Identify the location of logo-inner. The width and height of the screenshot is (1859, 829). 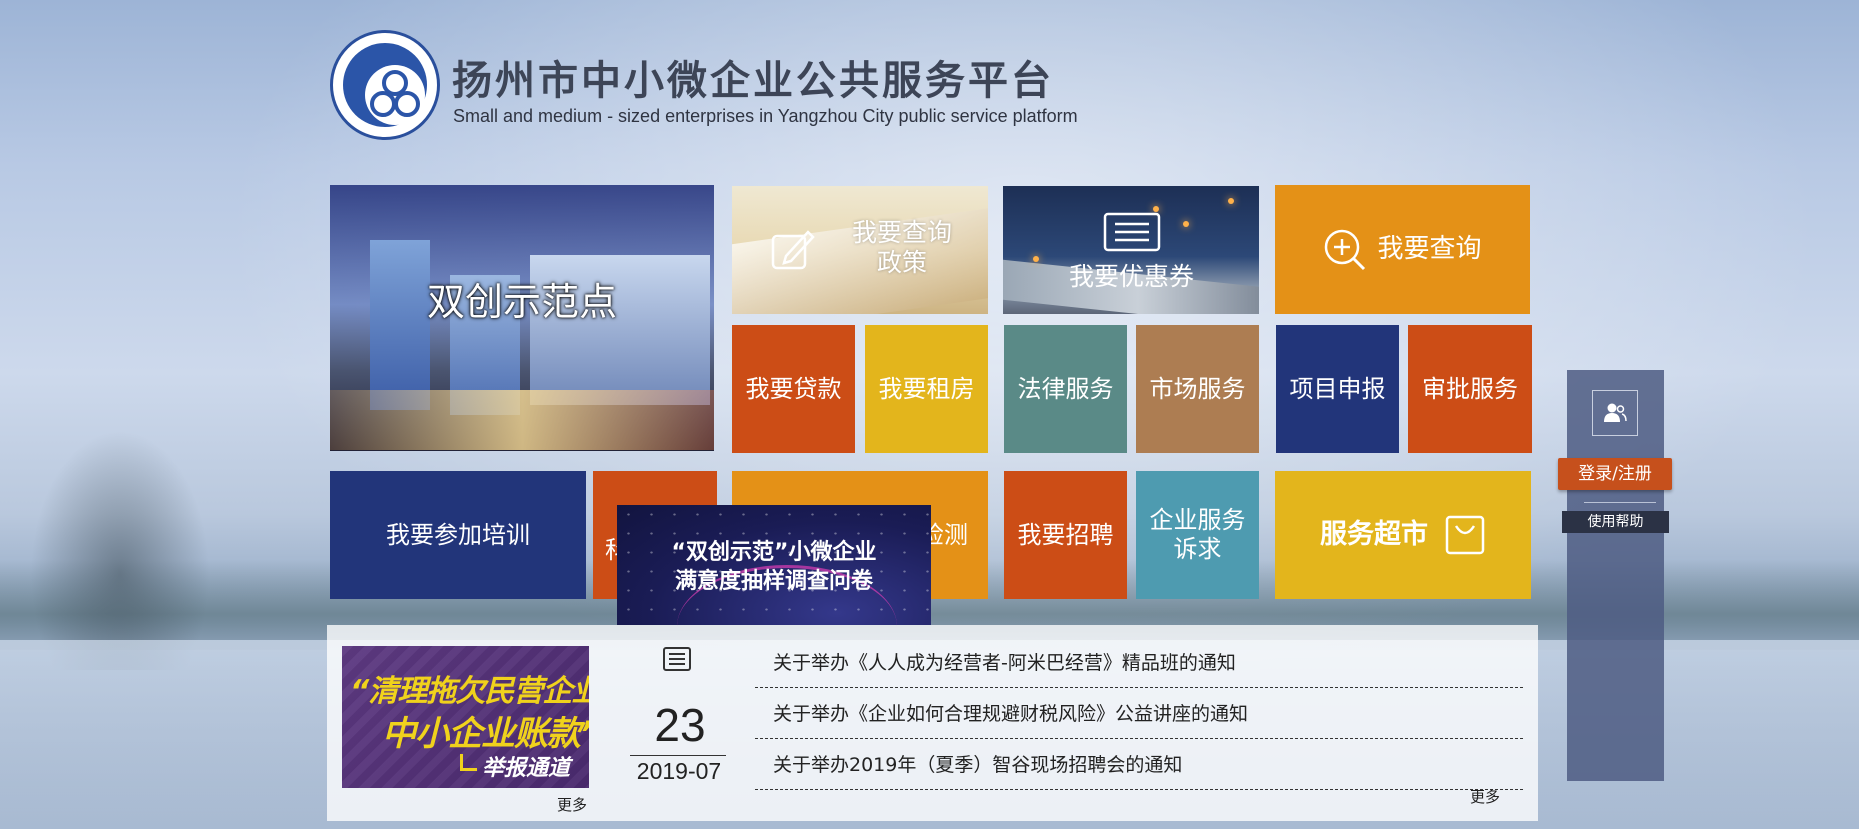
(395, 95).